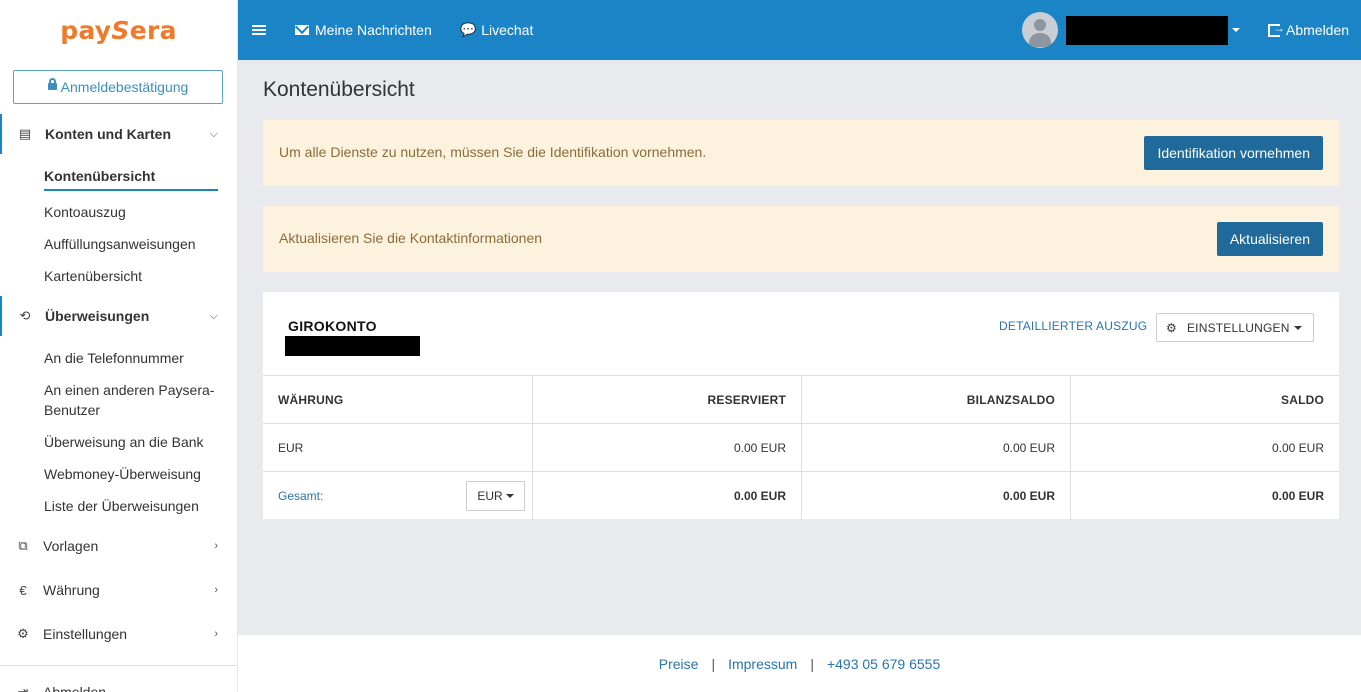 Image resolution: width=1361 pixels, height=692 pixels. What do you see at coordinates (1318, 30) in the screenshot?
I see `logout-label: Abmelden` at bounding box center [1318, 30].